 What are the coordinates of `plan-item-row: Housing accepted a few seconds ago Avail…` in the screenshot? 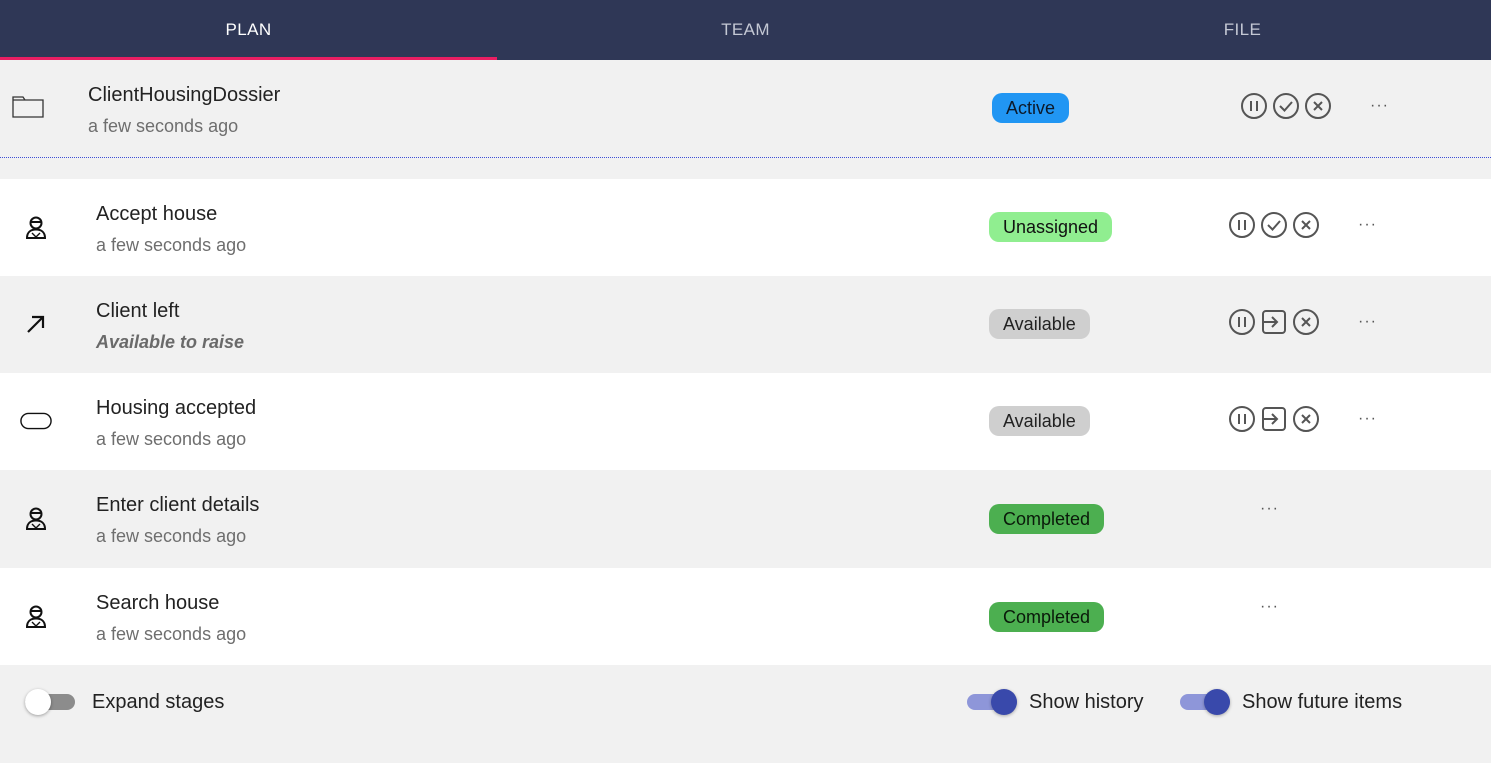 It's located at (745, 421).